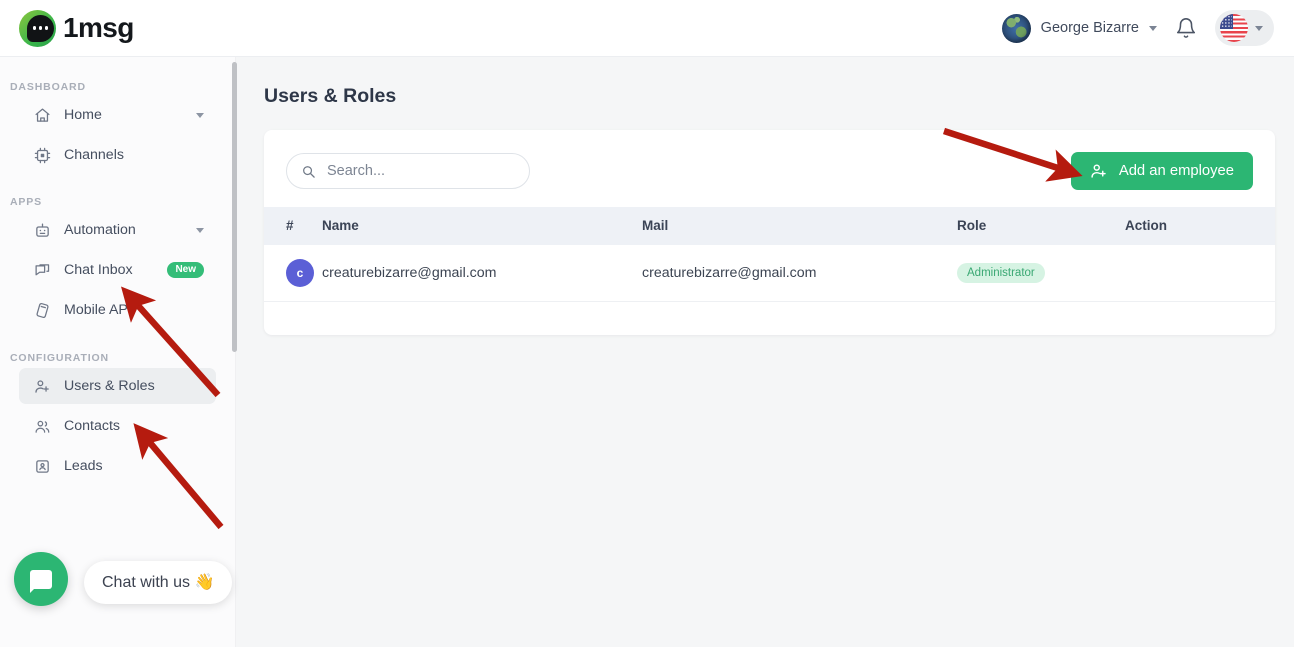 This screenshot has width=1294, height=647. I want to click on column-header-role: Role, so click(1041, 226).